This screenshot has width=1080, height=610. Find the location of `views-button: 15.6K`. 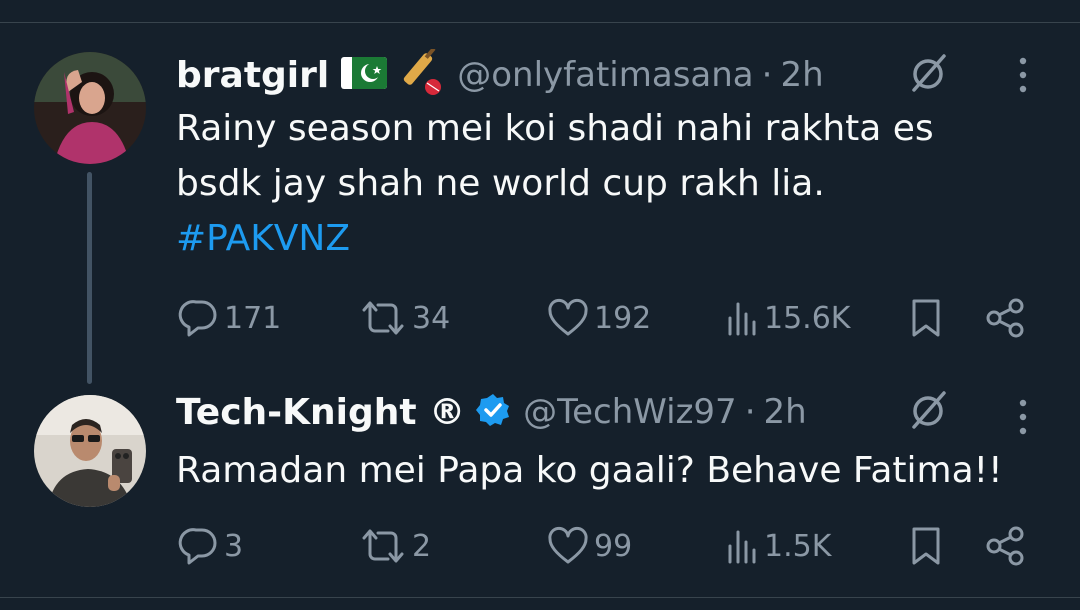

views-button: 15.6K is located at coordinates (787, 318).